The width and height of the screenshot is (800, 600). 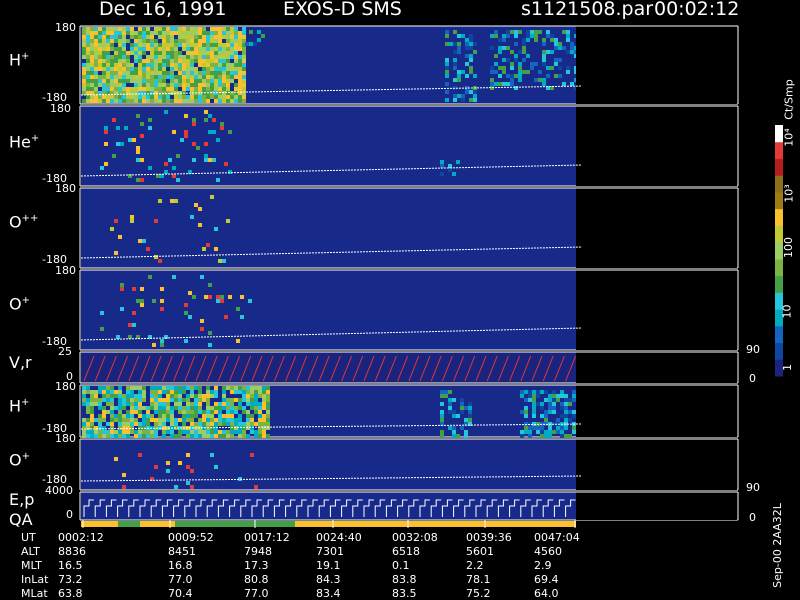 I want to click on he-cells-mid, so click(x=442, y=174).